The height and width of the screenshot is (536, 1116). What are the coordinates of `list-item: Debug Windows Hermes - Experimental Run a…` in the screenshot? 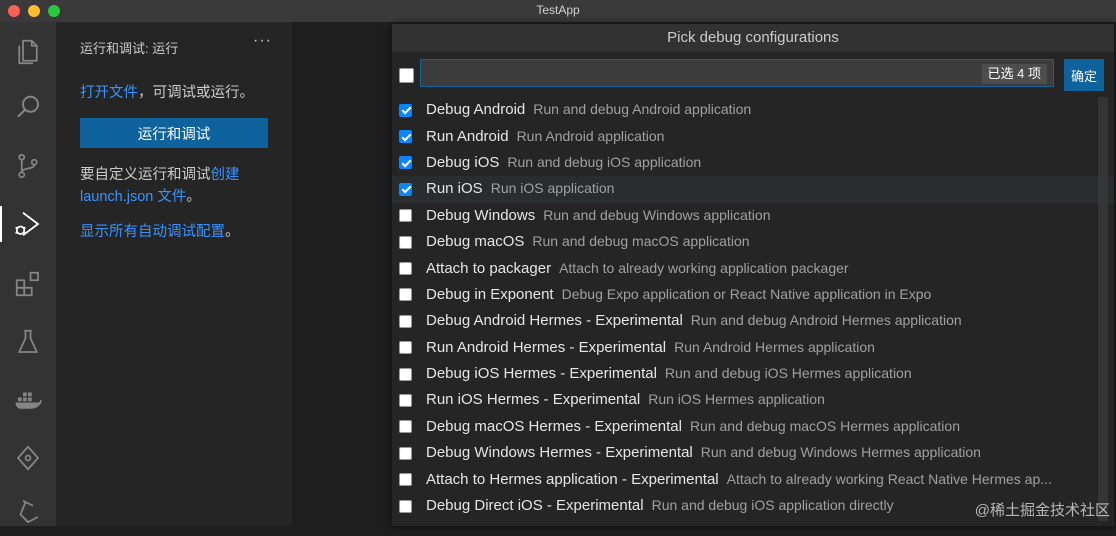 It's located at (753, 453).